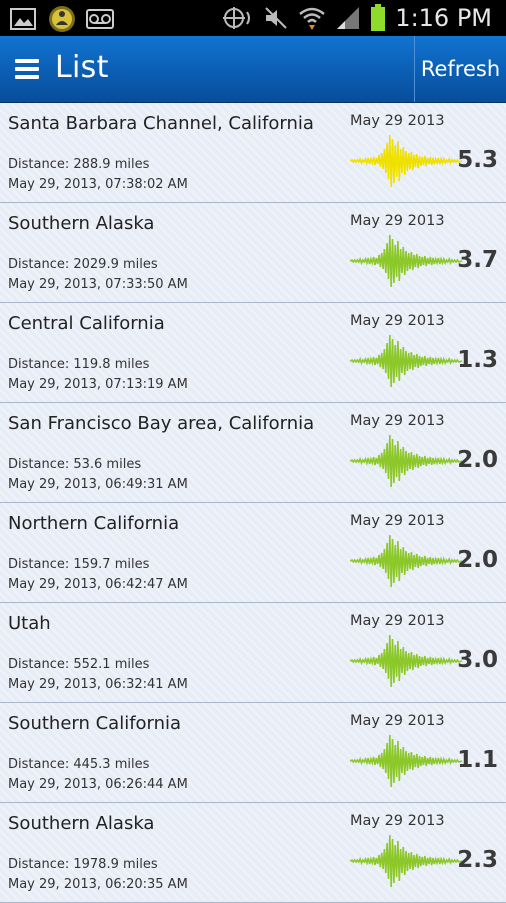 The width and height of the screenshot is (506, 903). I want to click on distance-label: Distance: 552.1 miles, so click(79, 664).